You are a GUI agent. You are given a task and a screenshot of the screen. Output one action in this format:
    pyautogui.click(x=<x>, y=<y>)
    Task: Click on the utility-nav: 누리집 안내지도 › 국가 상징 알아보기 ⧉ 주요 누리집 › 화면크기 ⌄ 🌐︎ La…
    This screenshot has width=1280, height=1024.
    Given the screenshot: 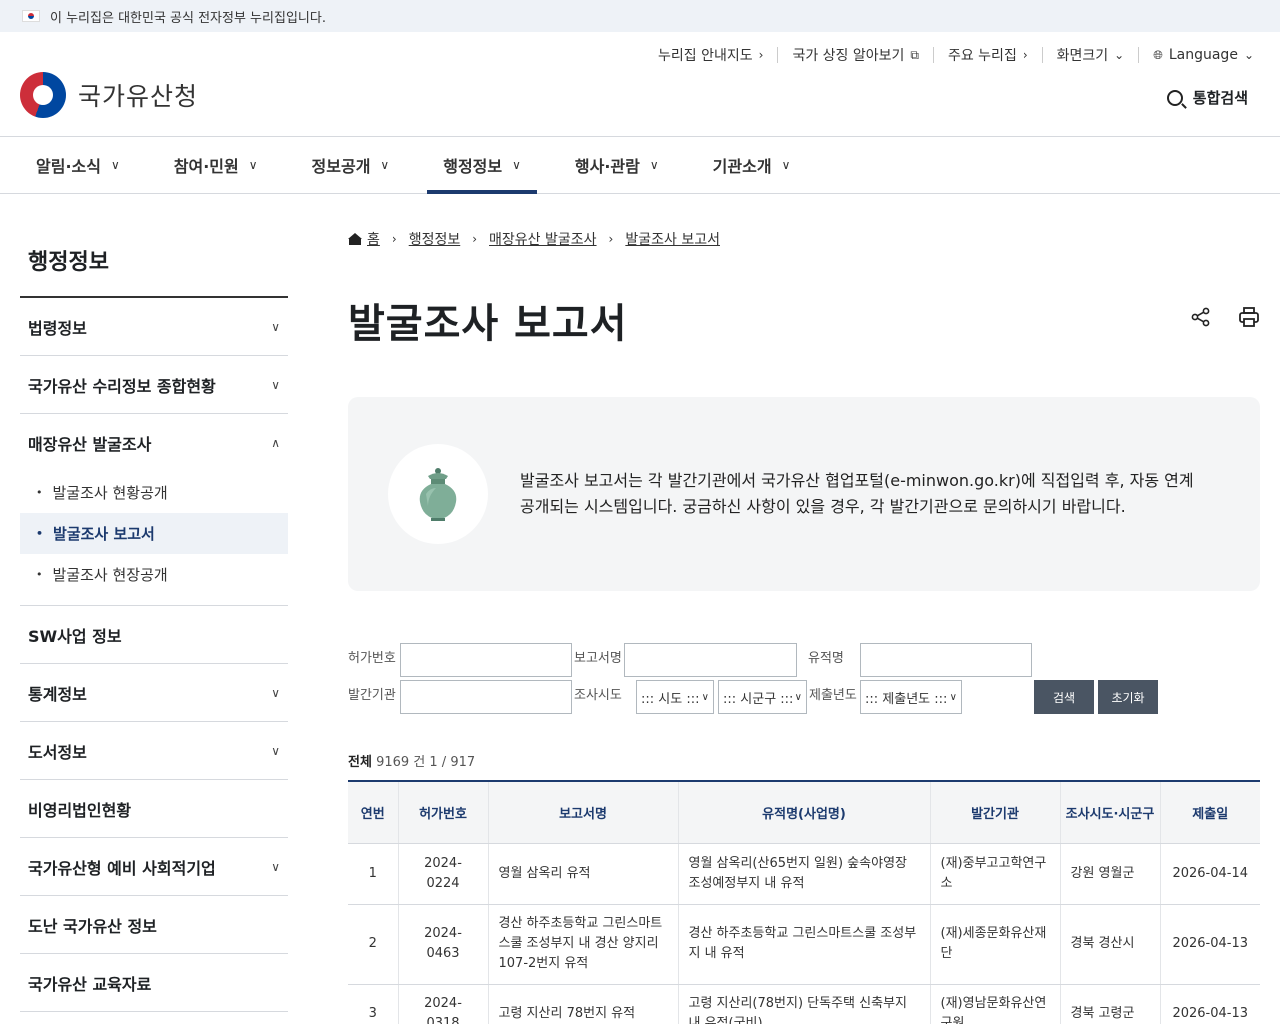 What is the action you would take?
    pyautogui.click(x=949, y=55)
    